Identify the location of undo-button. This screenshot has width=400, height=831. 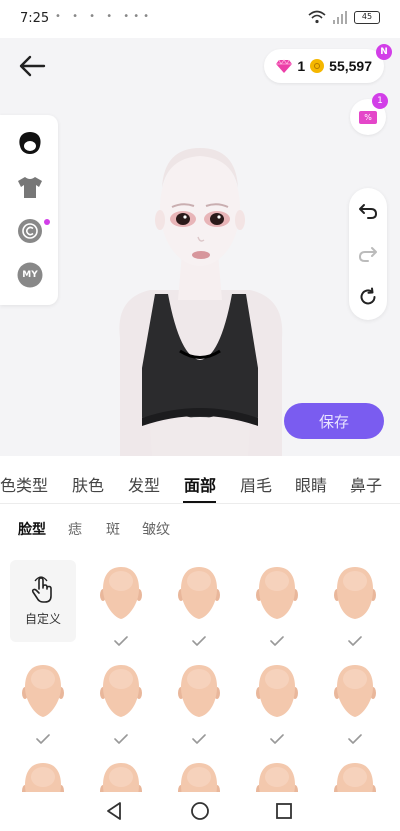
(368, 211).